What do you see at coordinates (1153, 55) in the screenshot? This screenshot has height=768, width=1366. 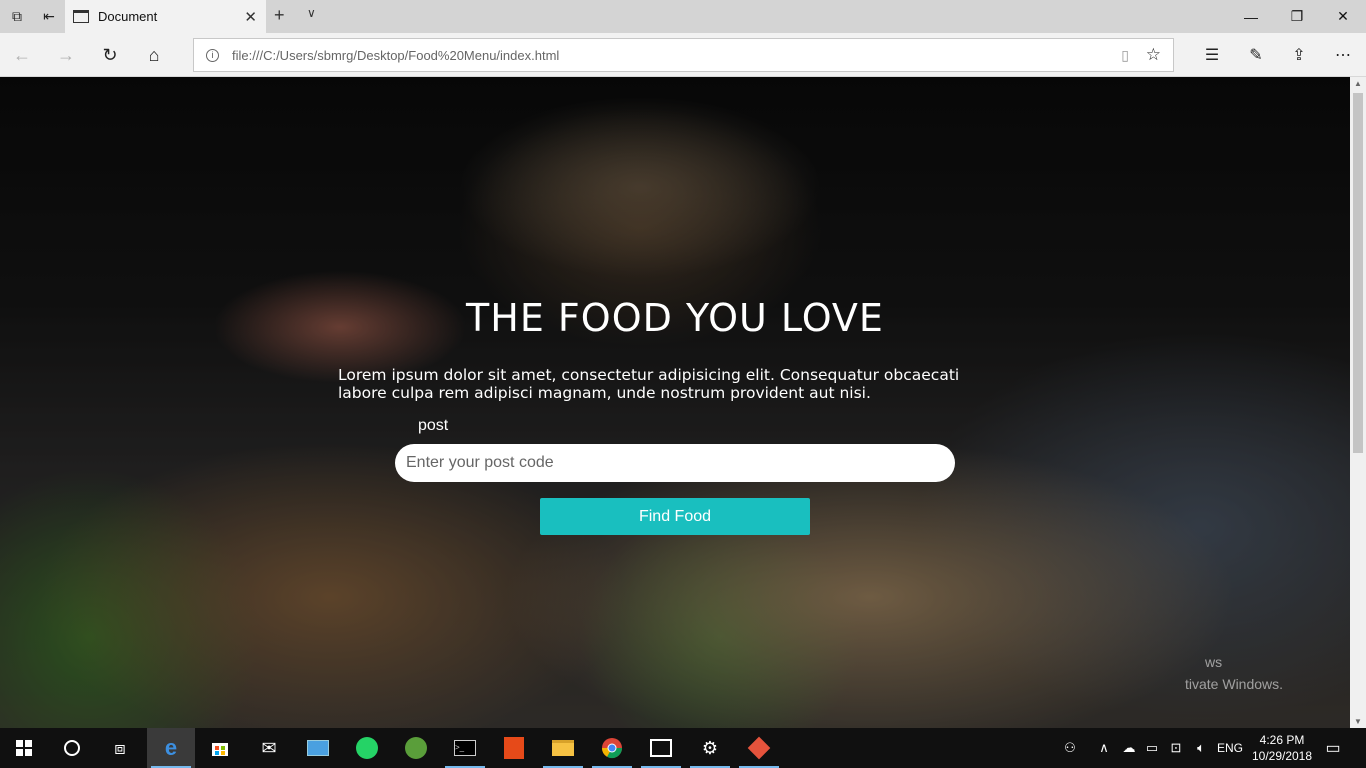 I see `favorite-star-icon: ☆` at bounding box center [1153, 55].